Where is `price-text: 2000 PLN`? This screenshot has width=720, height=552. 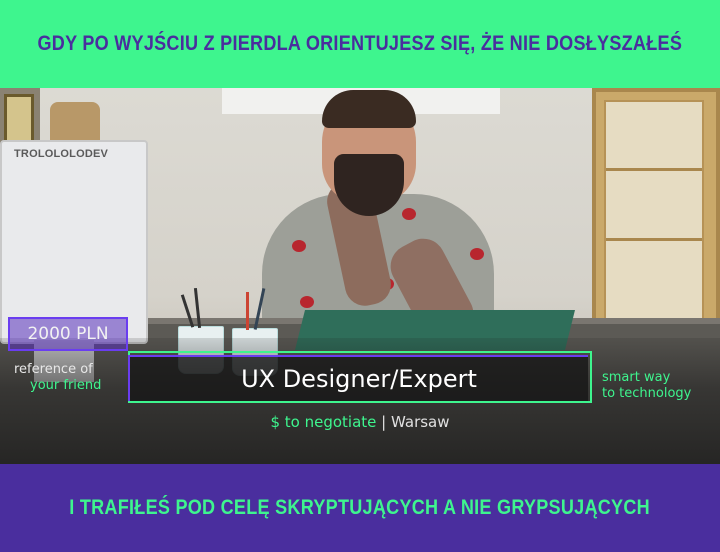
price-text: 2000 PLN is located at coordinates (68, 334).